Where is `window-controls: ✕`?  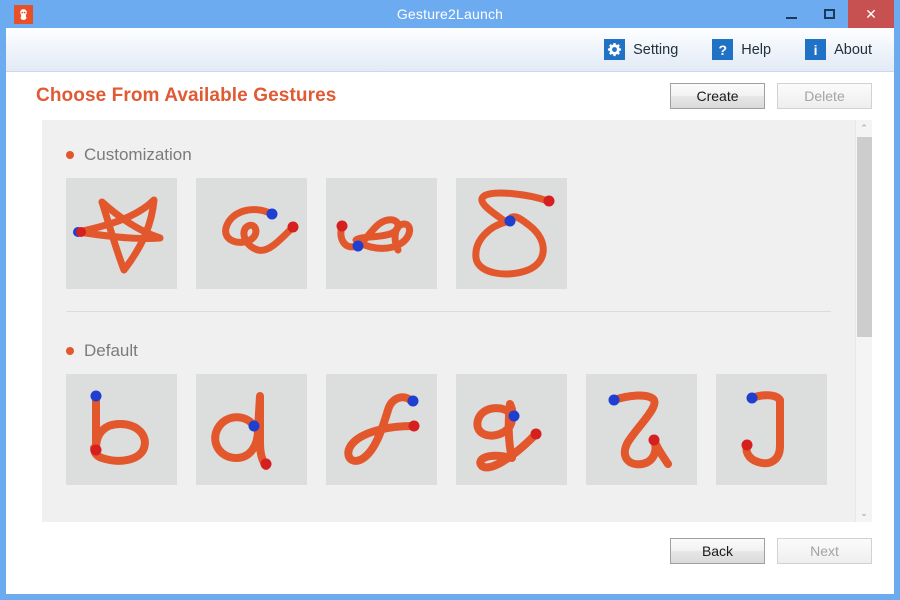 window-controls: ✕ is located at coordinates (833, 14).